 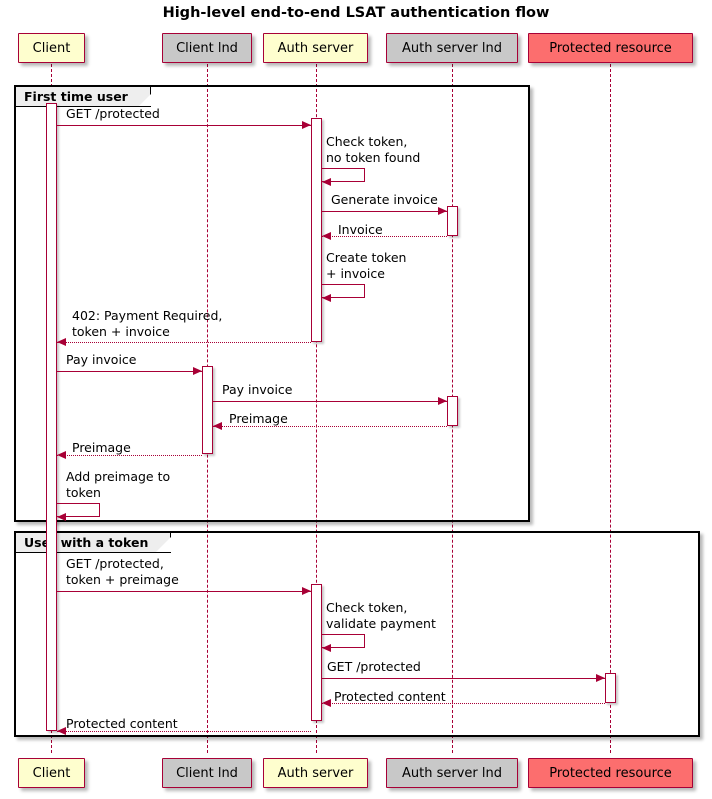 I want to click on participant-client-lnd-bottom-label: Client lnd, so click(x=207, y=773).